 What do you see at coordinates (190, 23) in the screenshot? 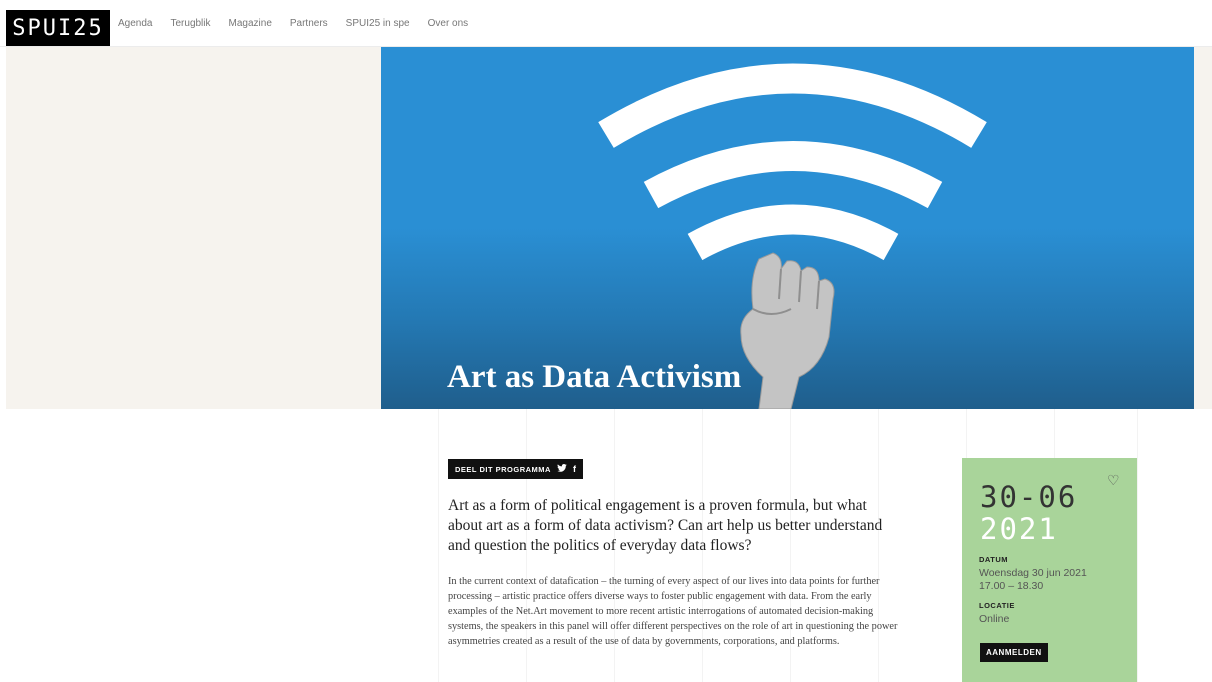
I see `nav-item-terugblik: Terugblik` at bounding box center [190, 23].